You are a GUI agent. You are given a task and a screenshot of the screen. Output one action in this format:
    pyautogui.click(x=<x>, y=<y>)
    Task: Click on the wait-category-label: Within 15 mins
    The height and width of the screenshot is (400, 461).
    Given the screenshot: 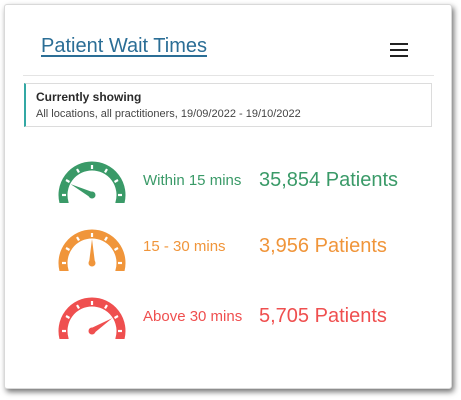 What is the action you would take?
    pyautogui.click(x=192, y=180)
    